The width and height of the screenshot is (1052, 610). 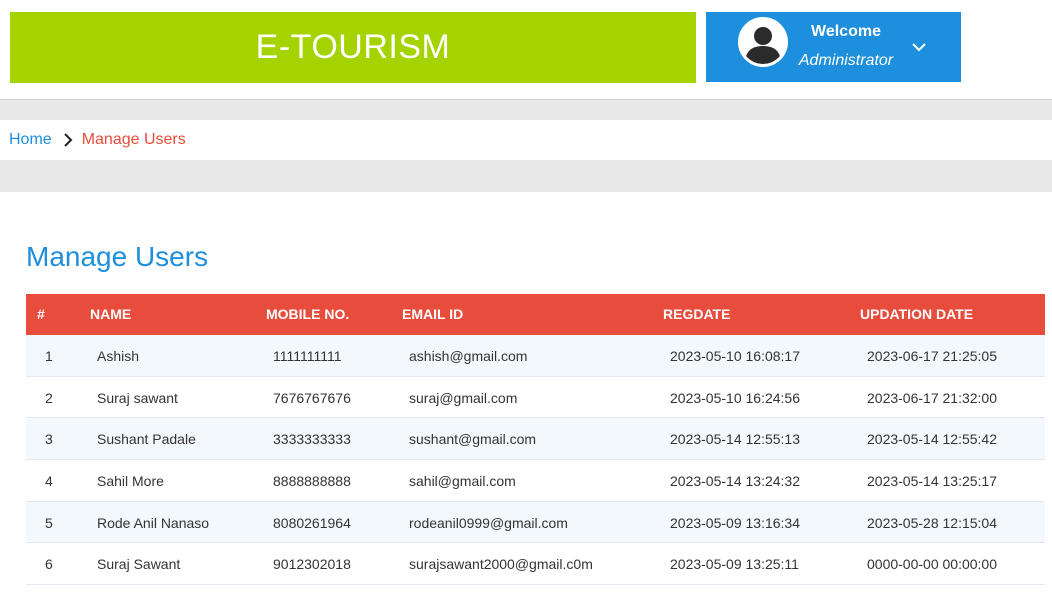 What do you see at coordinates (846, 31) in the screenshot?
I see `welcome-label: Welcome` at bounding box center [846, 31].